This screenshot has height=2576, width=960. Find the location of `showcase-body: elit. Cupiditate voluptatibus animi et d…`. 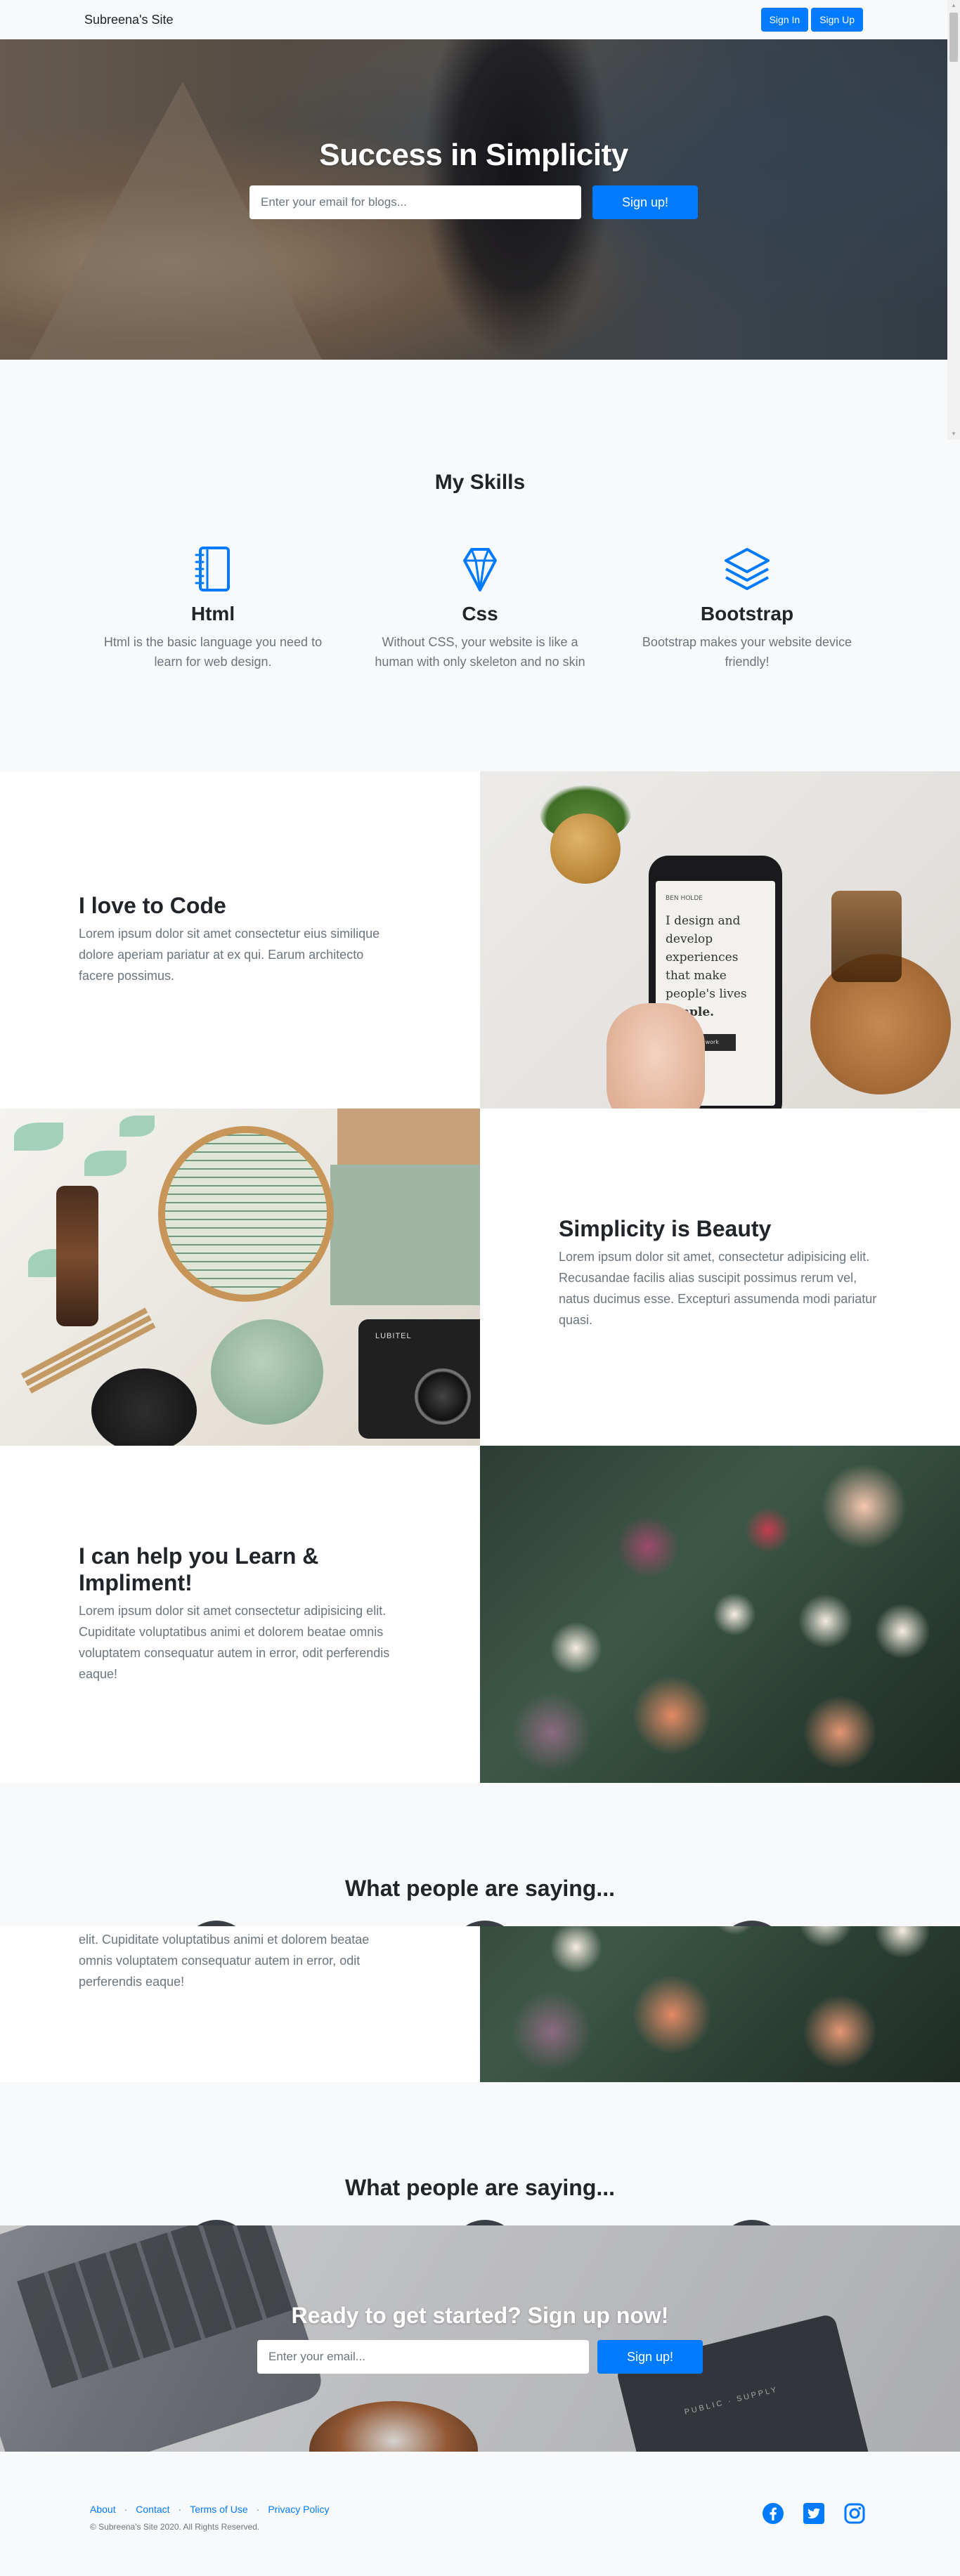

showcase-body: elit. Cupiditate voluptatibus animi et d… is located at coordinates (224, 1961).